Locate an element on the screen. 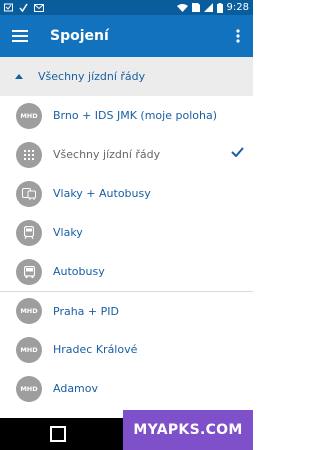 Image resolution: width=320 pixels, height=450 pixels. signal-icon is located at coordinates (208, 7).